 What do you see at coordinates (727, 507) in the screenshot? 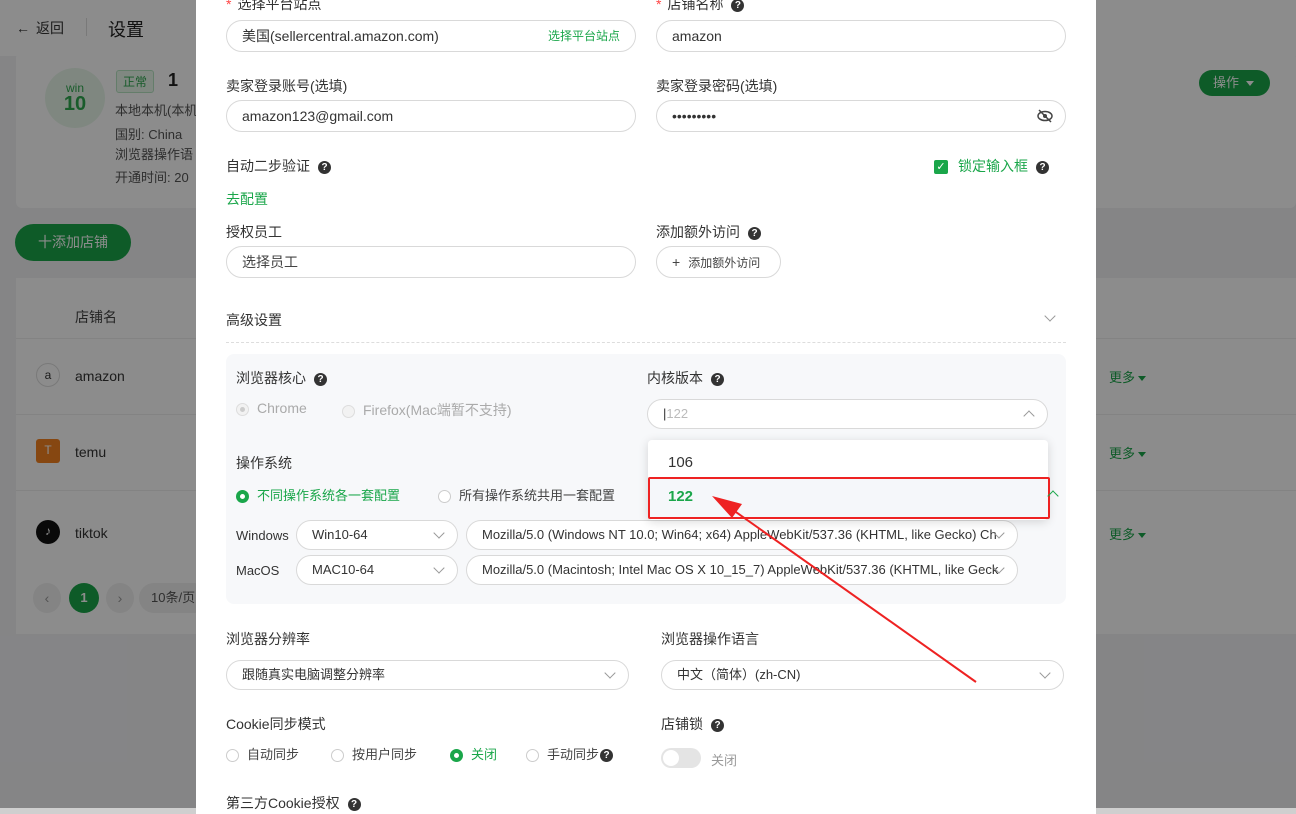
I see `arrow-head` at bounding box center [727, 507].